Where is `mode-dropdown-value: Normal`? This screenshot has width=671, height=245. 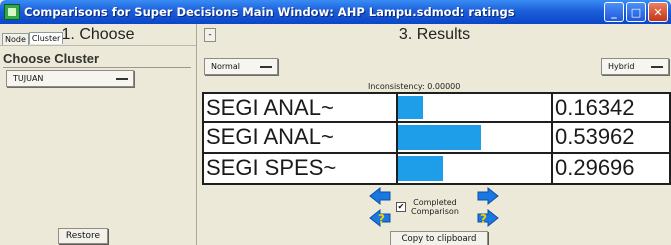 mode-dropdown-value: Normal is located at coordinates (225, 66).